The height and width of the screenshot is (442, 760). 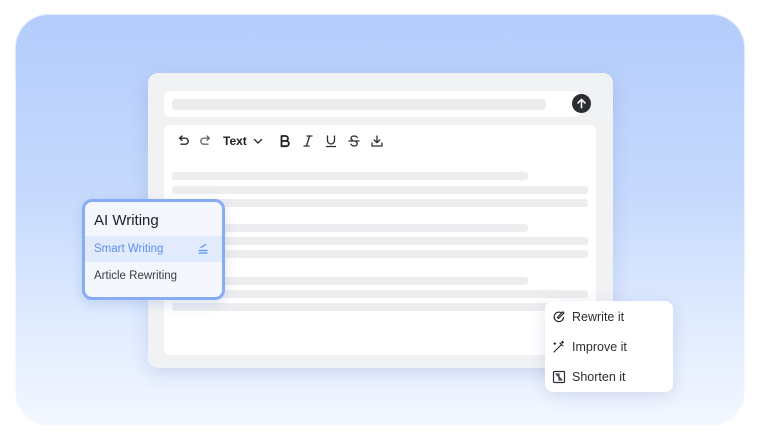 I want to click on rewrite-icon, so click(x=559, y=317).